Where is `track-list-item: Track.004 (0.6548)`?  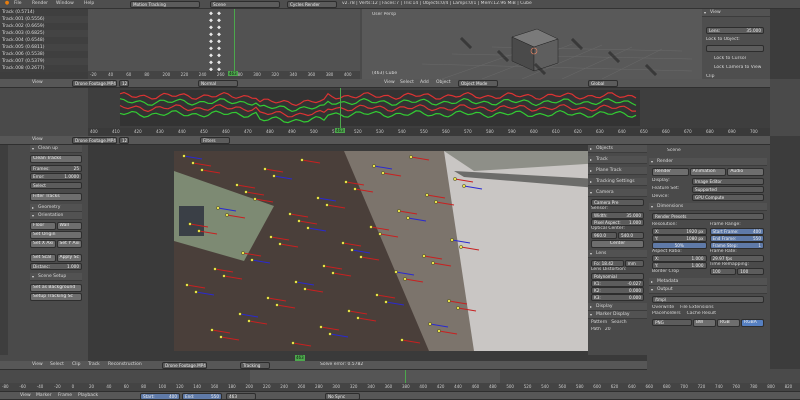 track-list-item: Track.004 (0.6548) is located at coordinates (44, 40).